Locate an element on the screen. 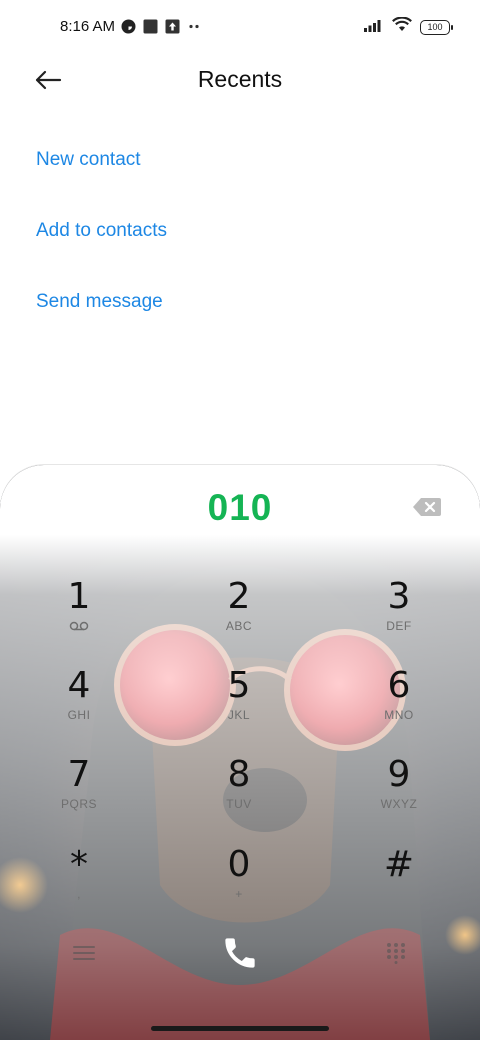  key-1: 1 is located at coordinates (79, 617).